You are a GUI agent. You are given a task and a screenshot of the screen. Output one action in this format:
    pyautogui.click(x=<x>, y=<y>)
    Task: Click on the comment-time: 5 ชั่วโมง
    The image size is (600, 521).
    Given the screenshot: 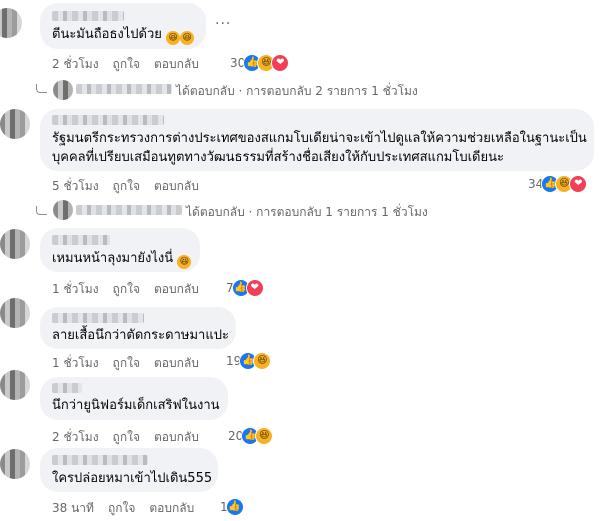 What is the action you would take?
    pyautogui.click(x=75, y=186)
    